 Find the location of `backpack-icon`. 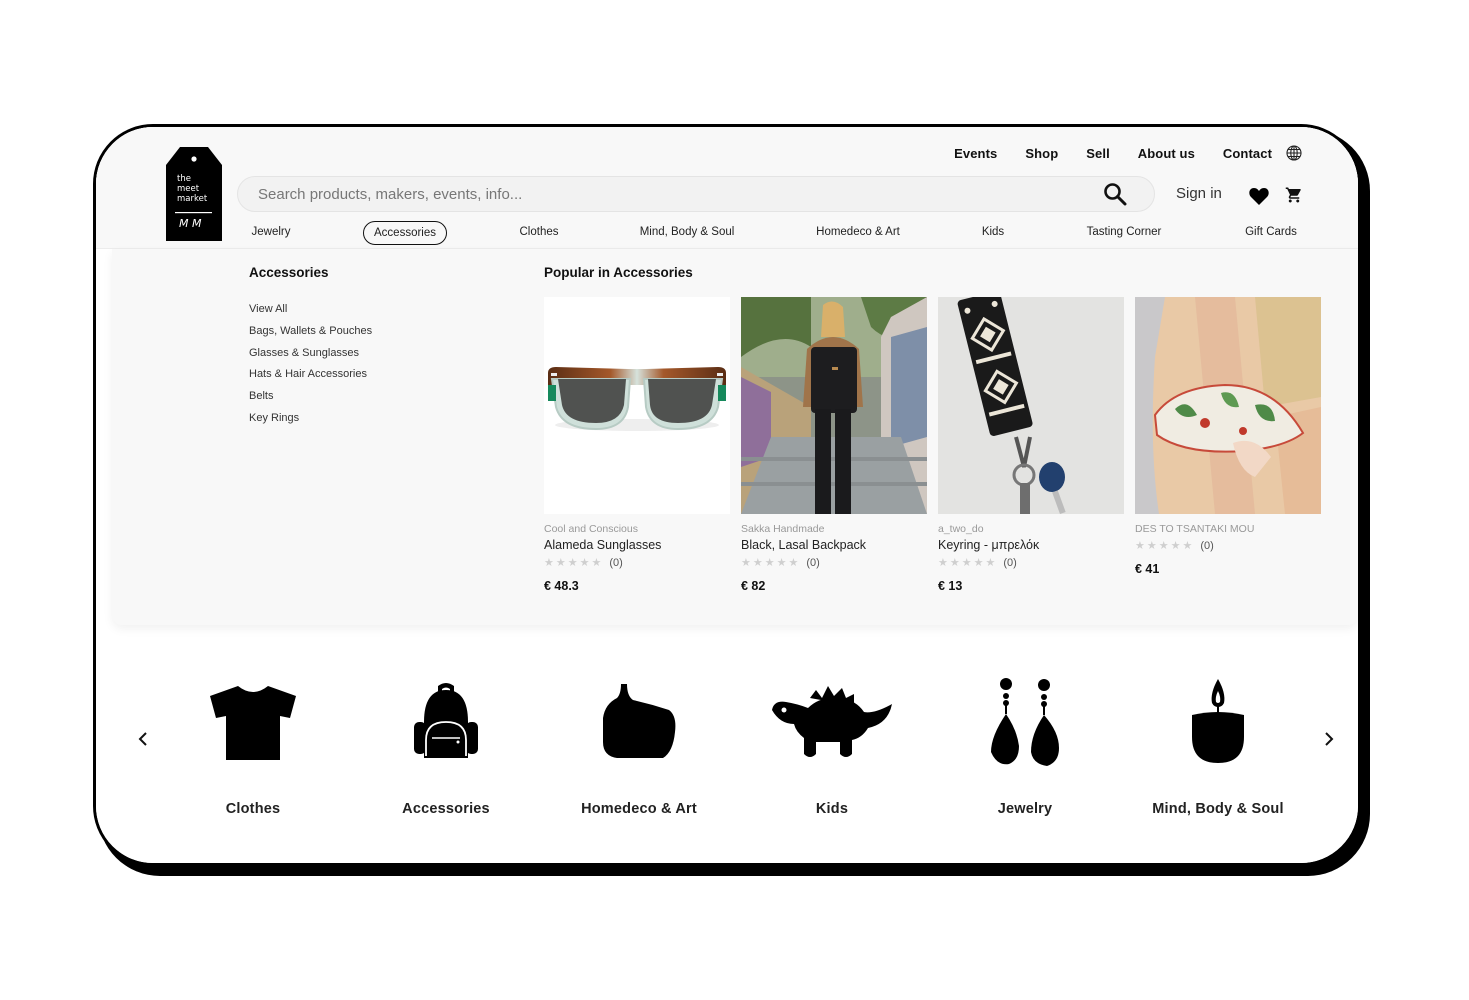

backpack-icon is located at coordinates (446, 722).